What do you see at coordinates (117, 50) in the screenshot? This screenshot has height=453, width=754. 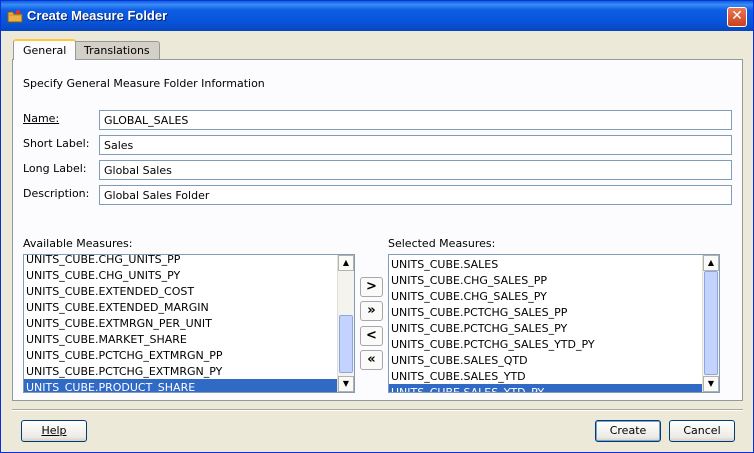 I see `tab-translations: Translations` at bounding box center [117, 50].